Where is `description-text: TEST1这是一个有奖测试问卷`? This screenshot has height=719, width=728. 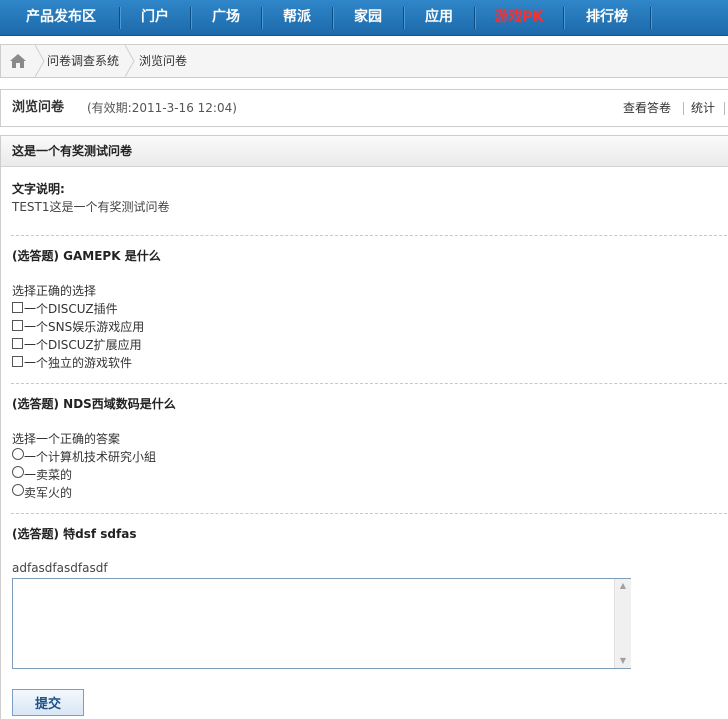
description-text: TEST1这是一个有奖测试问卷 is located at coordinates (91, 207).